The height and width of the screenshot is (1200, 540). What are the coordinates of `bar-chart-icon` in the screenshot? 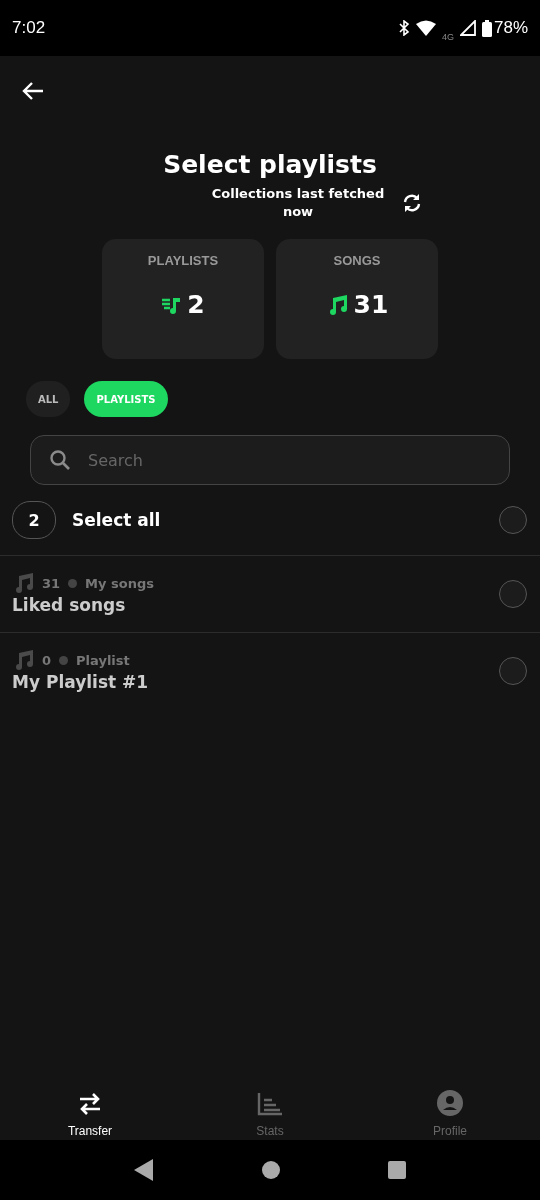 It's located at (270, 1104).